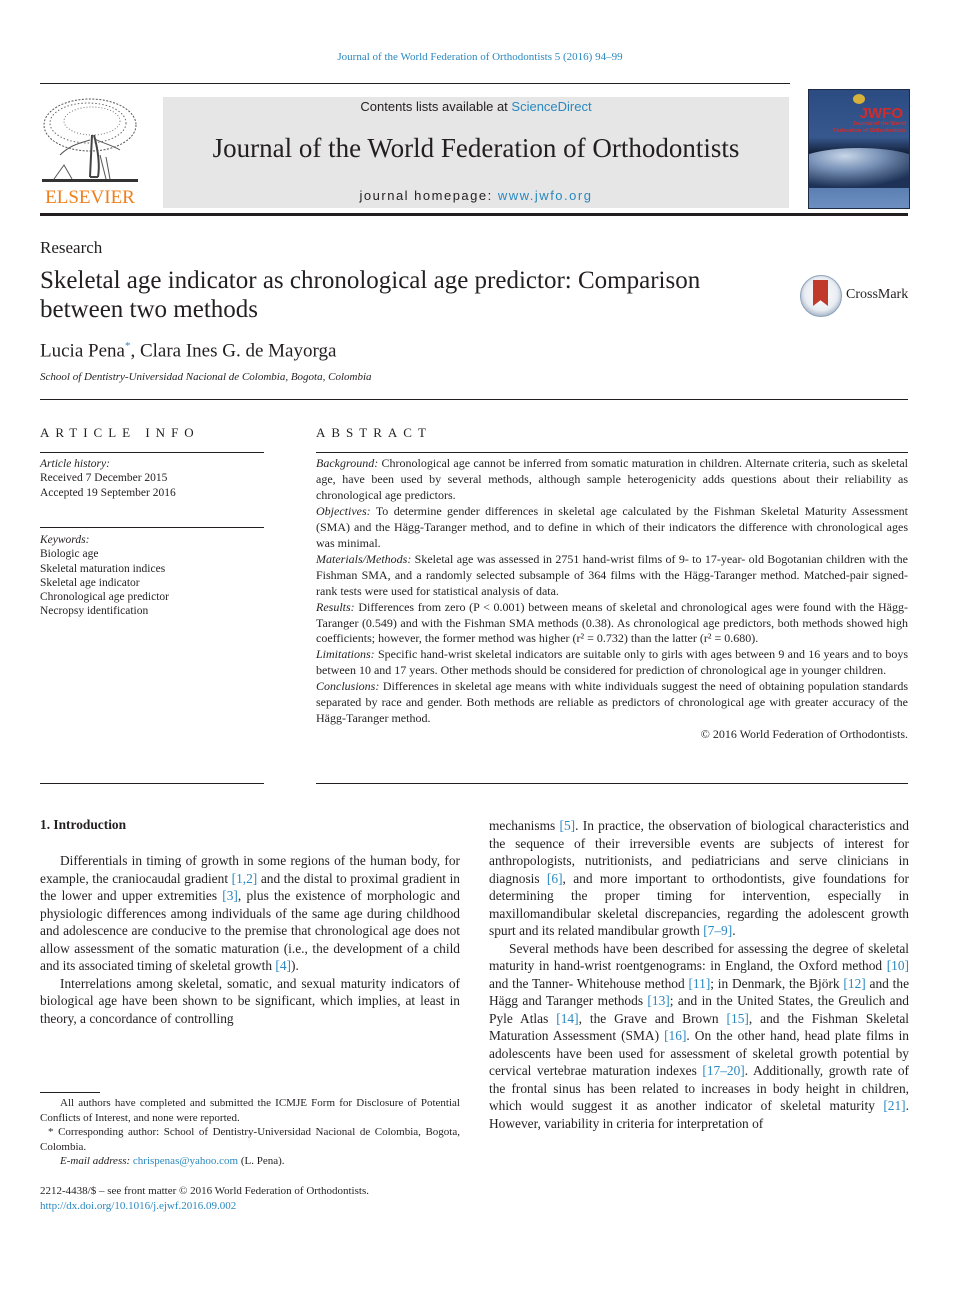 Image resolution: width=960 pixels, height=1290 pixels. I want to click on body-text: ; in Denmark, the Björk, so click(777, 983).